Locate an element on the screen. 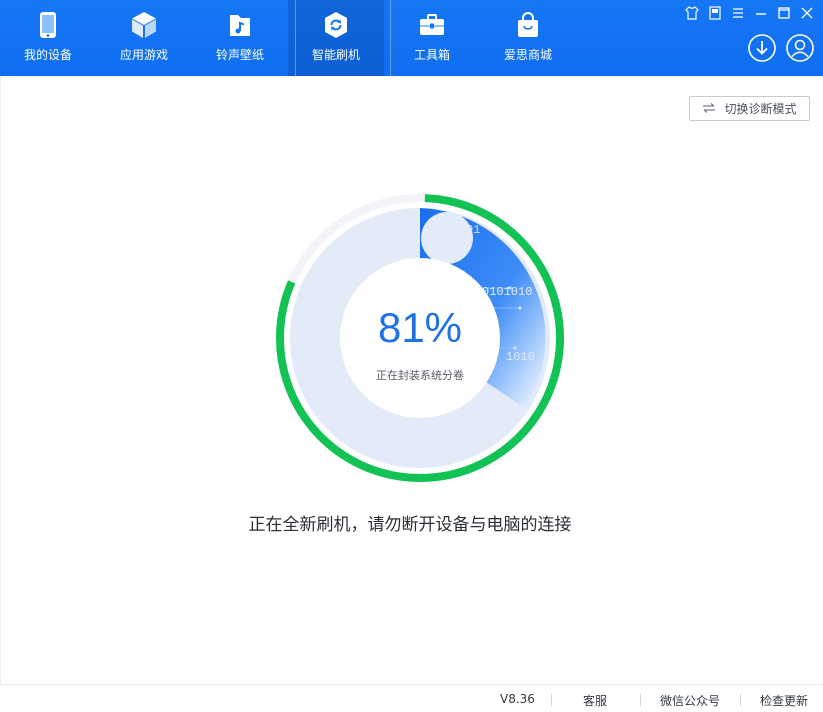  nav-item-apps-games: 应用游戏 is located at coordinates (144, 38).